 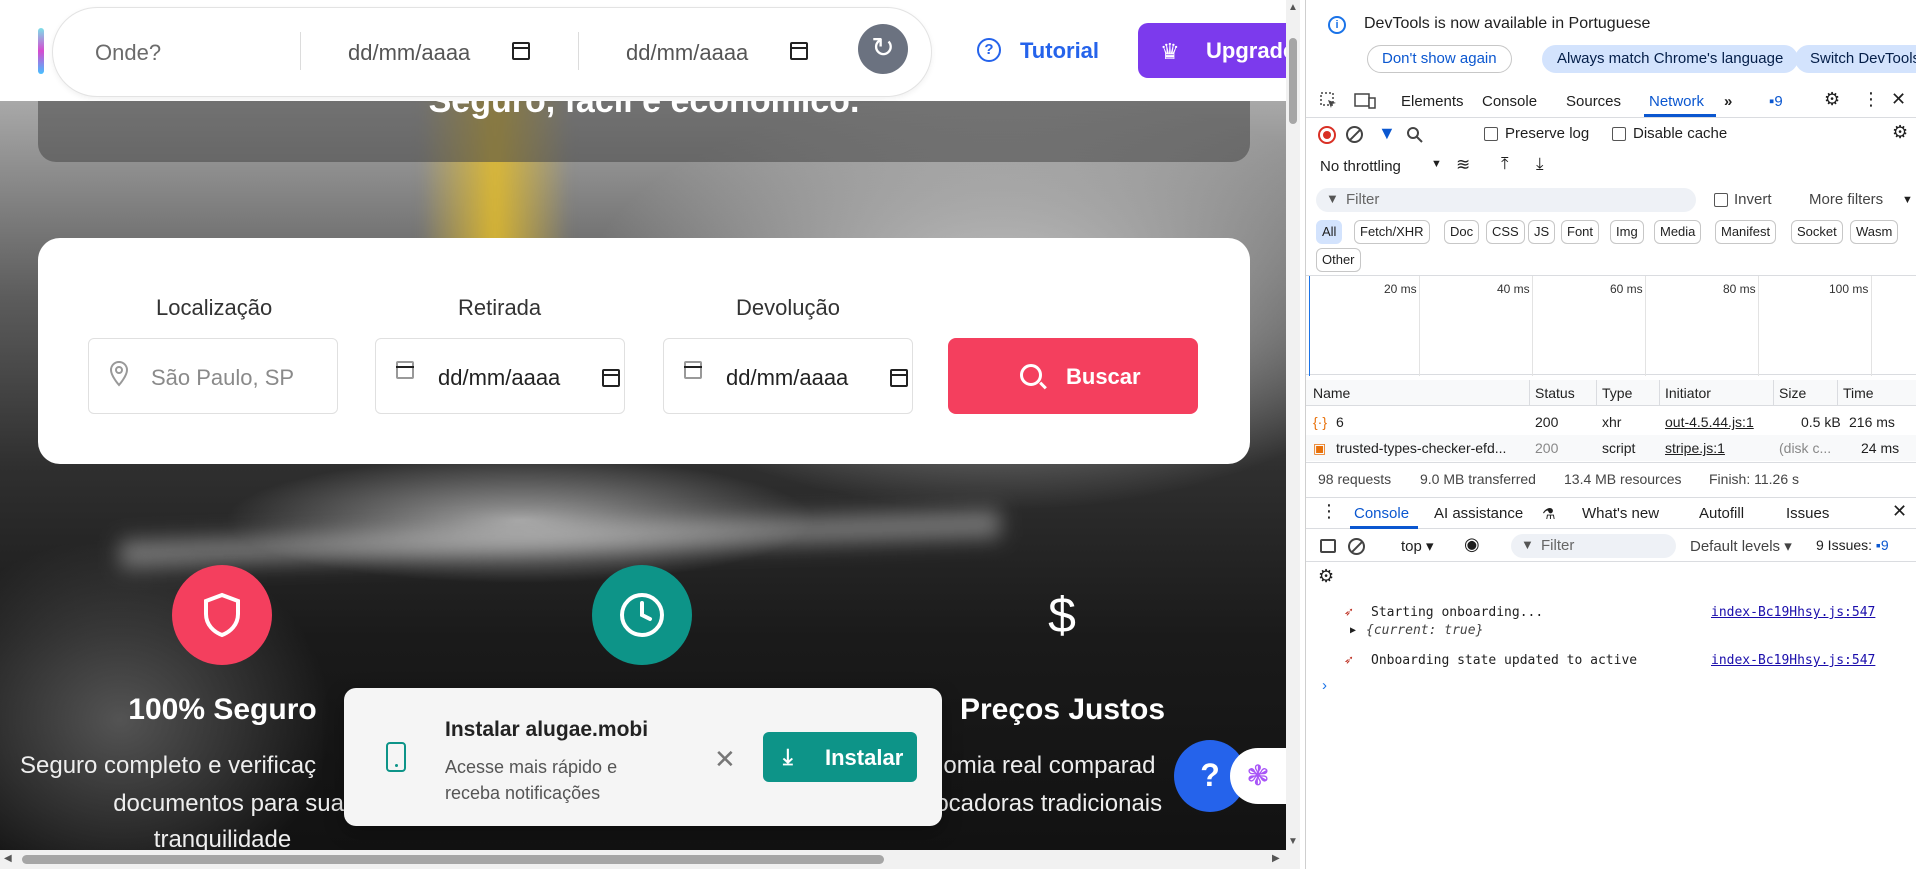 What do you see at coordinates (1392, 232) in the screenshot?
I see `filter-chip-fetch: Fetch/XHR` at bounding box center [1392, 232].